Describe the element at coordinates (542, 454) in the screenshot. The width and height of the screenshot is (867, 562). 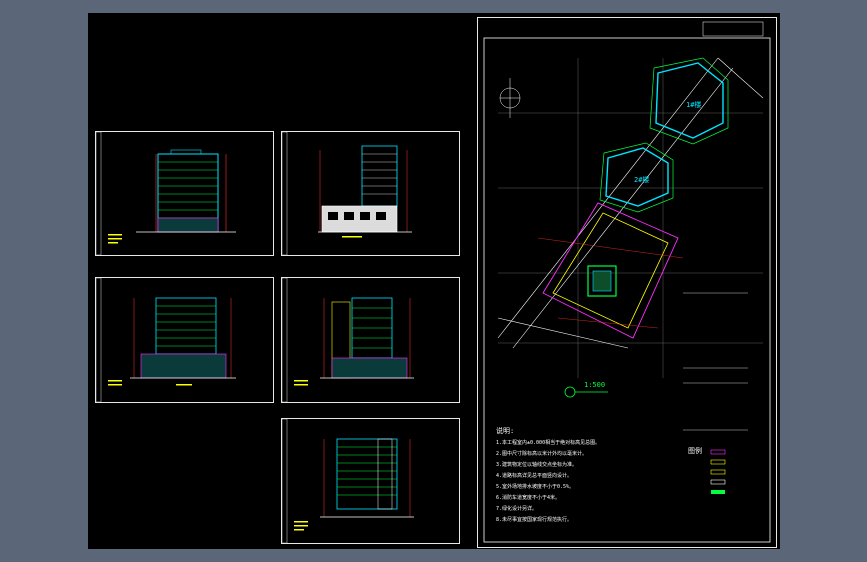
I see `note-line: 2.图中尺寸除标高以米计外均以毫米计。` at that location.